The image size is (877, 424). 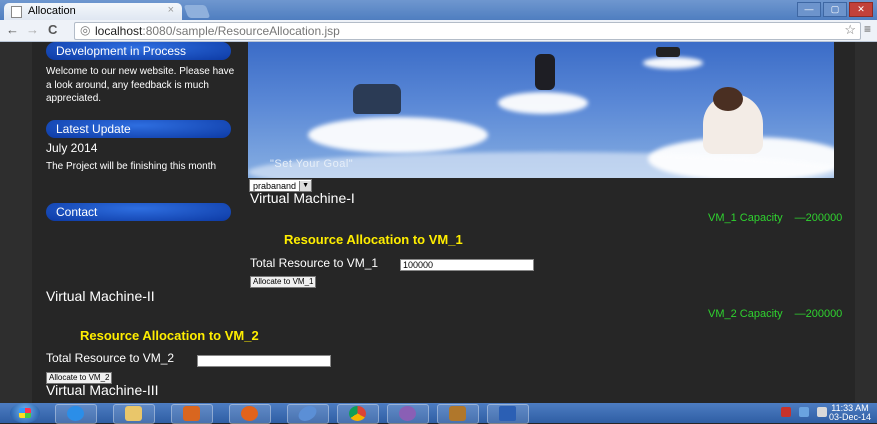 I want to click on vm1-total-input: 100000, so click(x=467, y=265).